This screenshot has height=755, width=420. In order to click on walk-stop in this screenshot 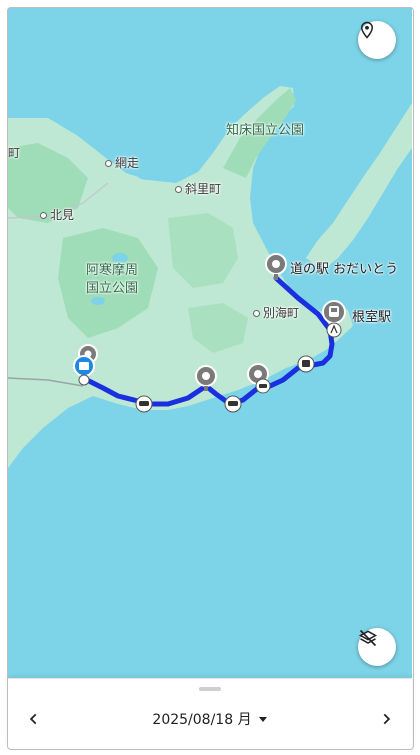, I will do `click(334, 330)`.